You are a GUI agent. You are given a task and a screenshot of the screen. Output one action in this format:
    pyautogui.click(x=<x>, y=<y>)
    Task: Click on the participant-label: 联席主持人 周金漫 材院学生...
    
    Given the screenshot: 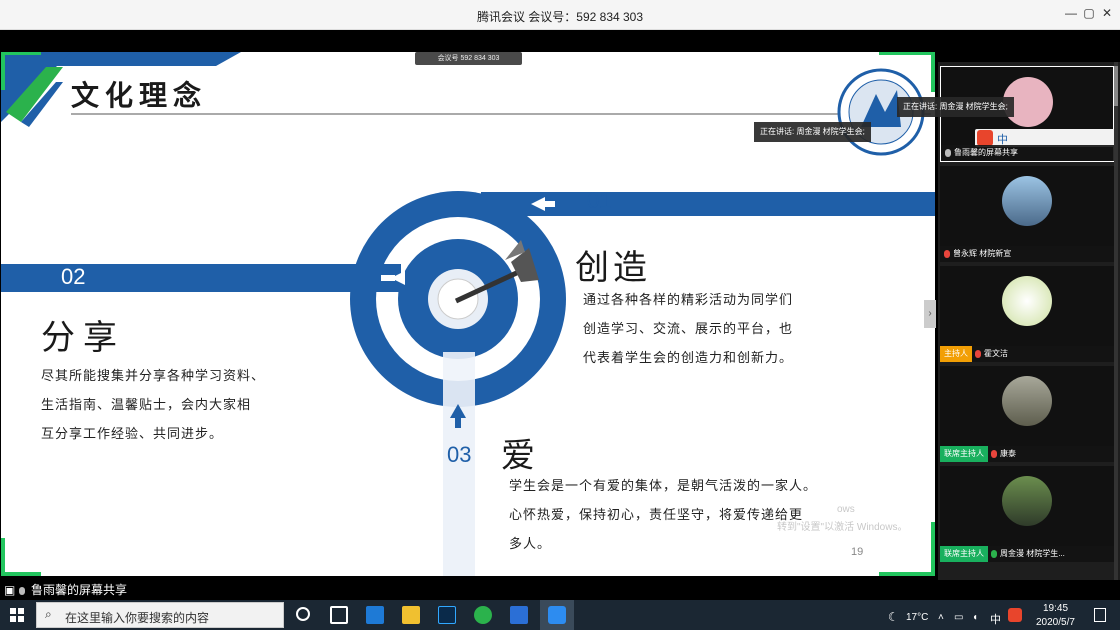 What is the action you would take?
    pyautogui.click(x=1027, y=554)
    